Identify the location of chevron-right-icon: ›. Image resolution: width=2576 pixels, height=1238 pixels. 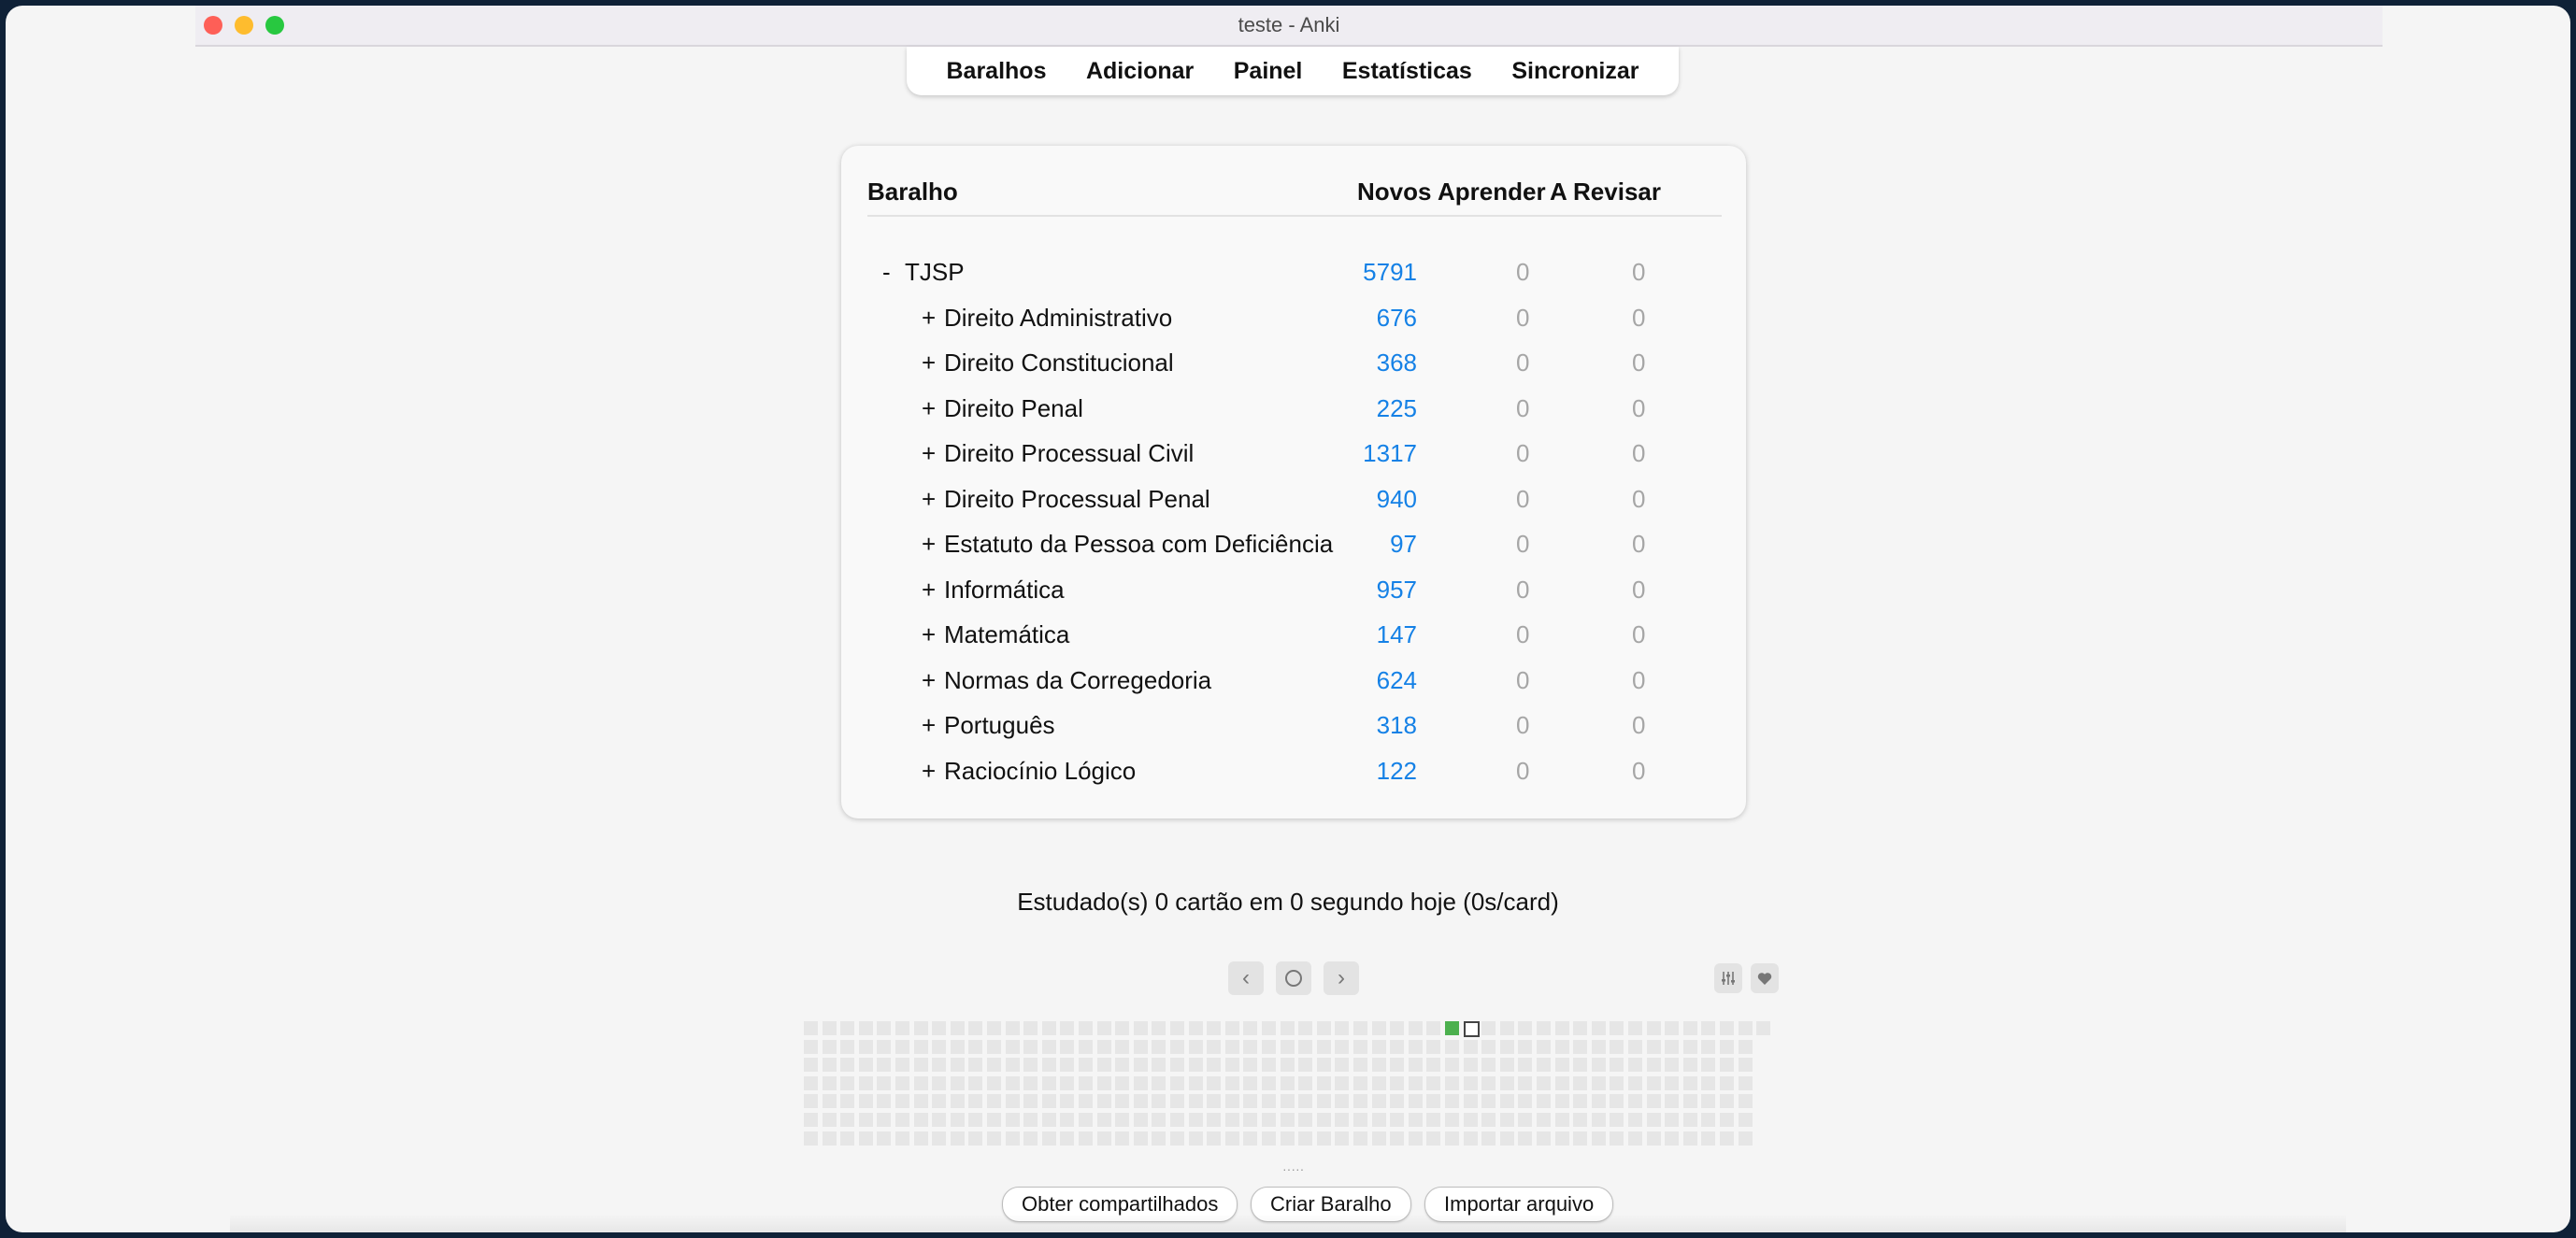
(1341, 978).